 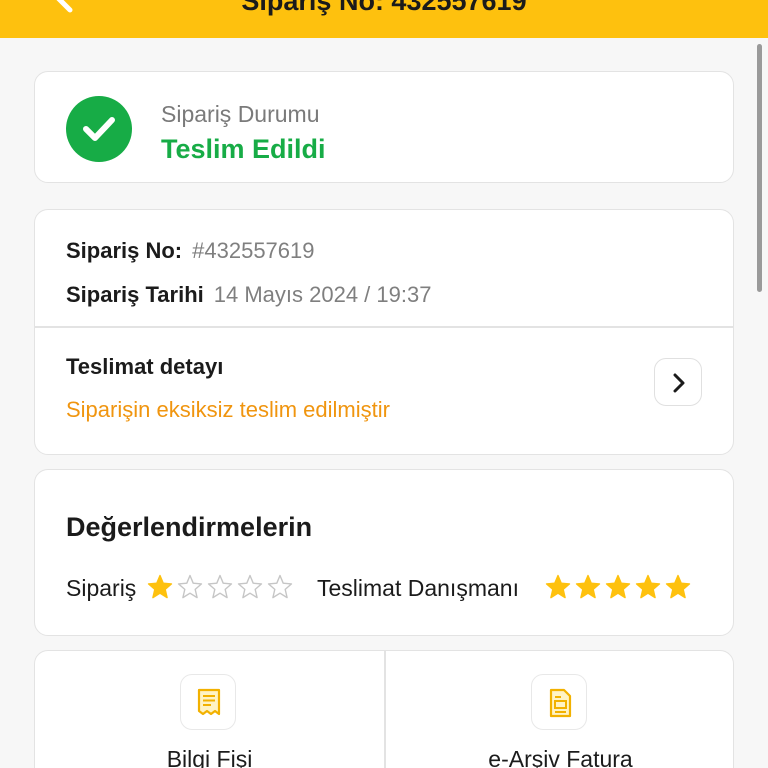 What do you see at coordinates (208, 702) in the screenshot?
I see `receipt-icon` at bounding box center [208, 702].